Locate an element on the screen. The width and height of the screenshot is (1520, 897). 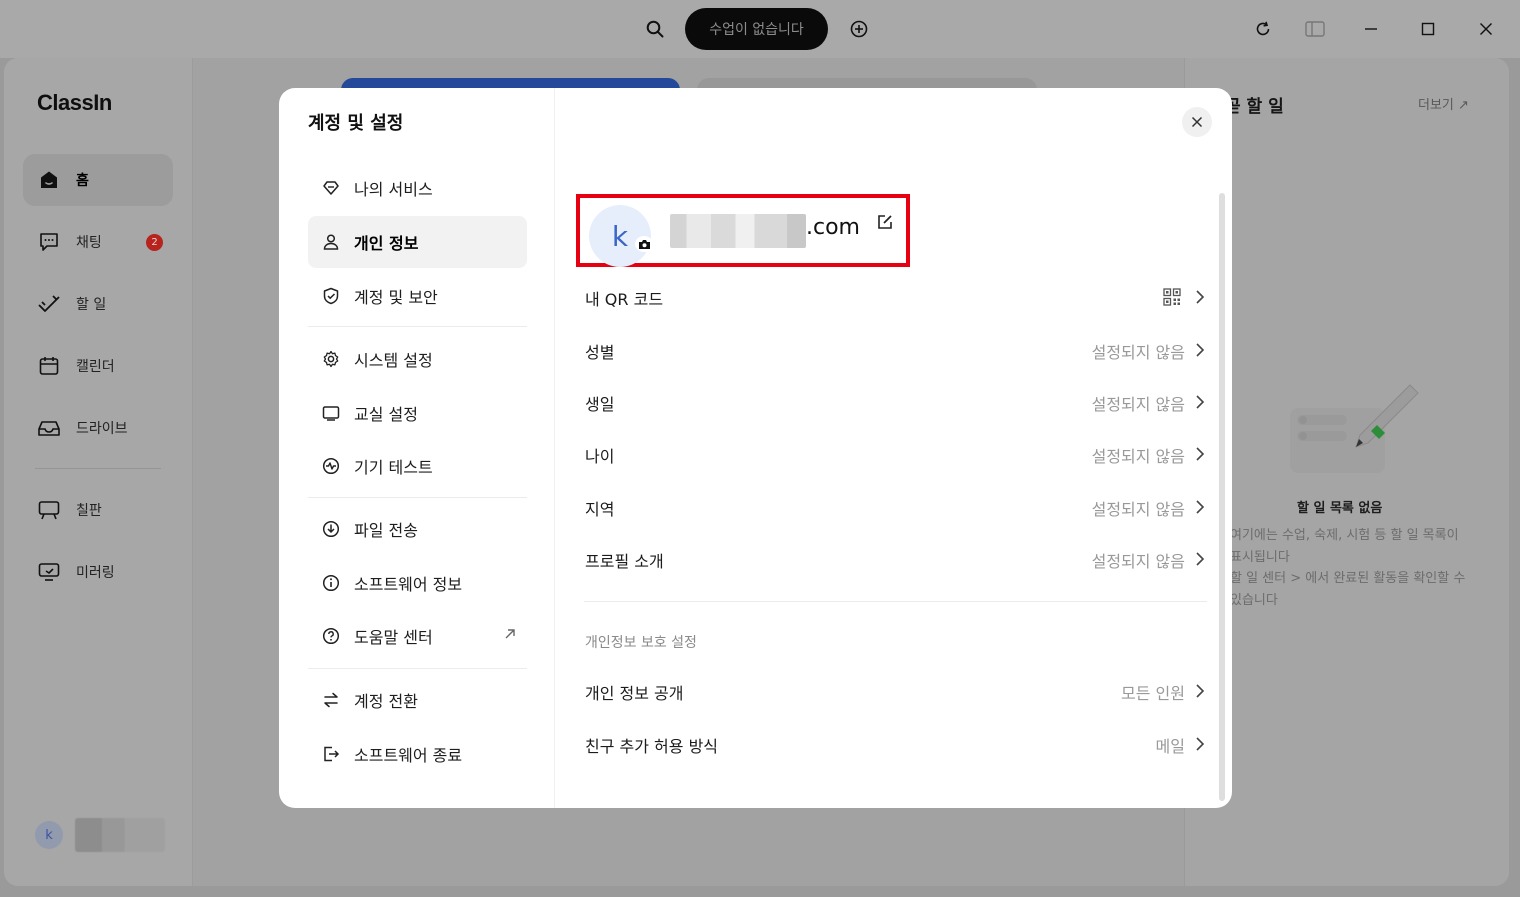
app-logo: ClassIn is located at coordinates (74, 102).